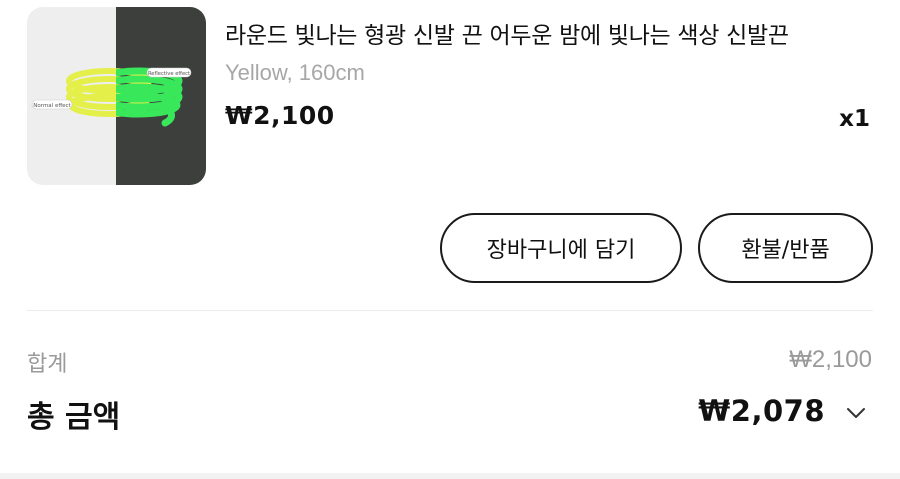  I want to click on product-variant: Yellow, 160cm, so click(295, 72).